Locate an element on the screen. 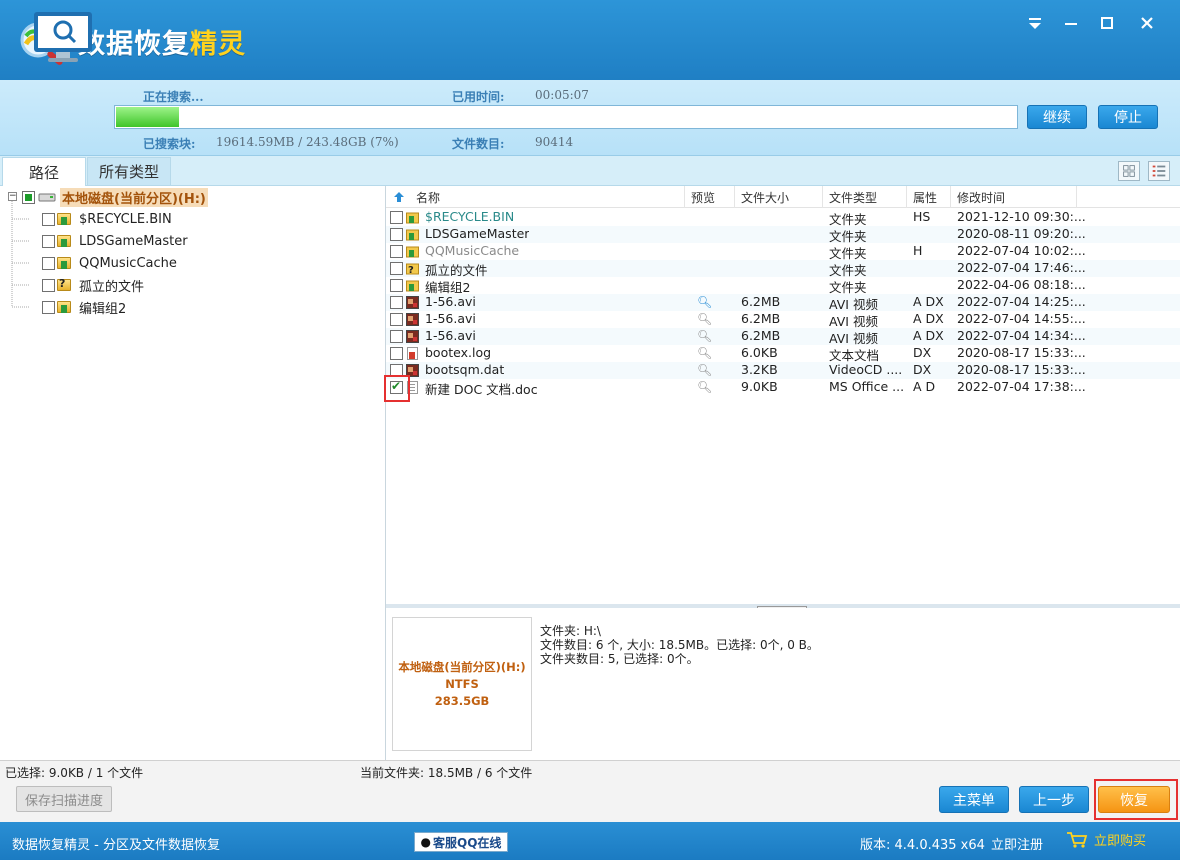 The height and width of the screenshot is (860, 1180). tree-root: − 本地磁盘(当前分区)(H:) is located at coordinates (107, 197).